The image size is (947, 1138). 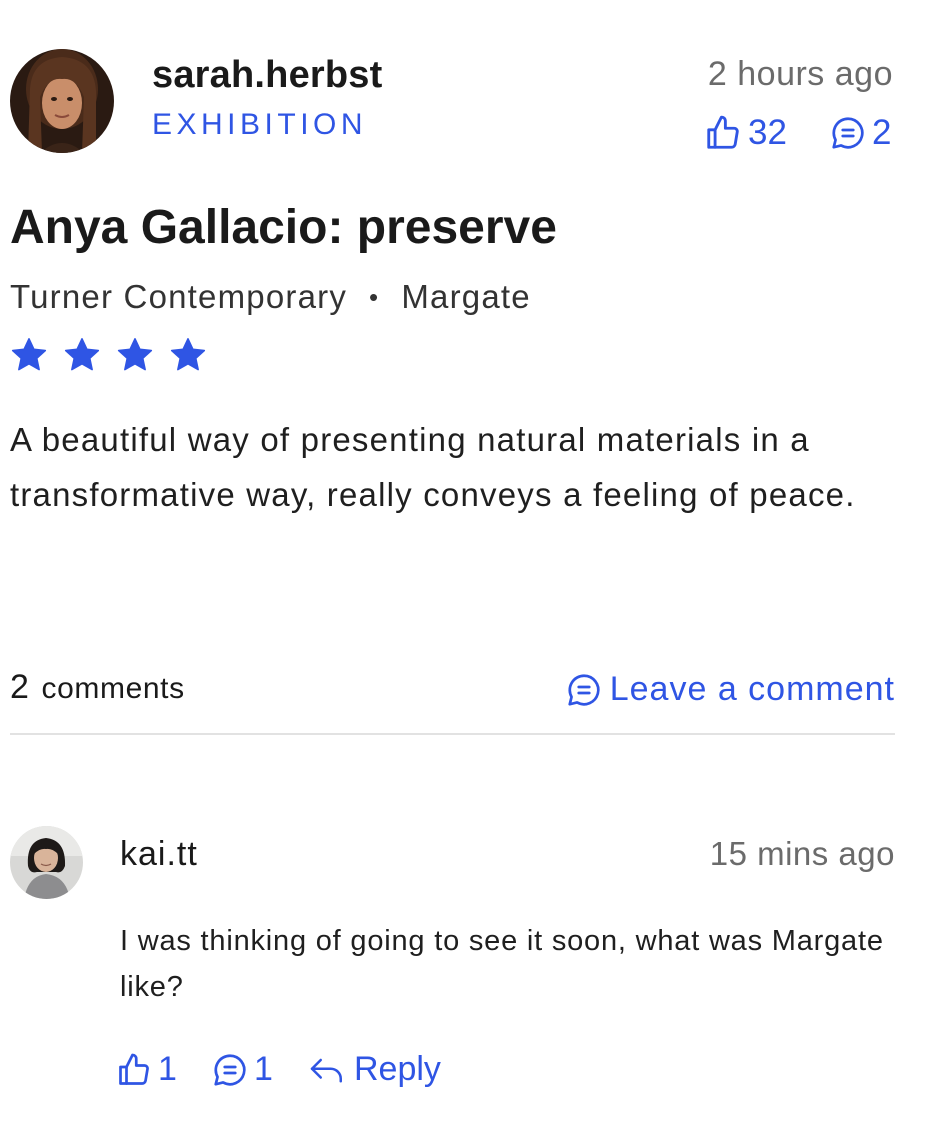 I want to click on like-count: 32, so click(x=767, y=132).